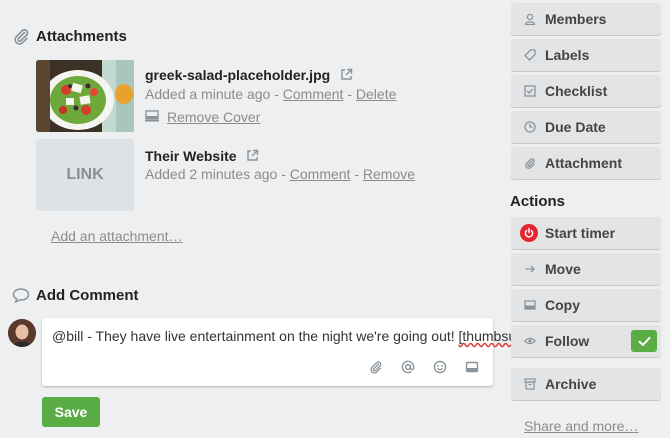 The height and width of the screenshot is (438, 670). What do you see at coordinates (85, 175) in the screenshot?
I see `link-thumbnail: LINK` at bounding box center [85, 175].